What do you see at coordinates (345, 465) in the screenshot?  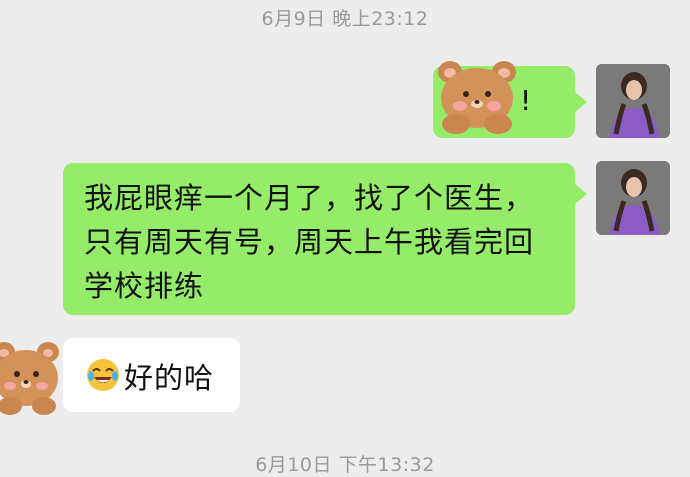 I see `timestamp-bottom: 6月10日 下午13:32` at bounding box center [345, 465].